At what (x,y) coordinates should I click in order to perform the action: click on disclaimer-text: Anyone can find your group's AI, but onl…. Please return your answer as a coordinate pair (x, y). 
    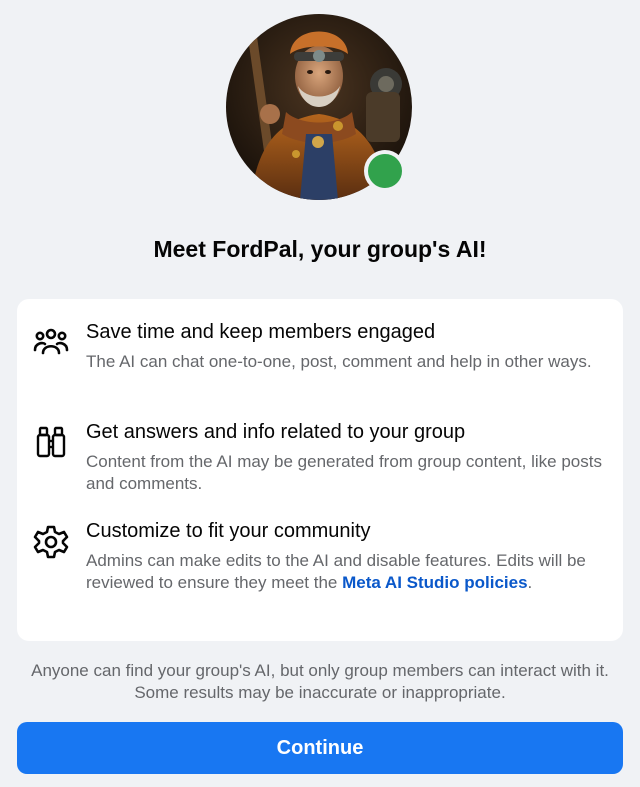
    Looking at the image, I should click on (320, 681).